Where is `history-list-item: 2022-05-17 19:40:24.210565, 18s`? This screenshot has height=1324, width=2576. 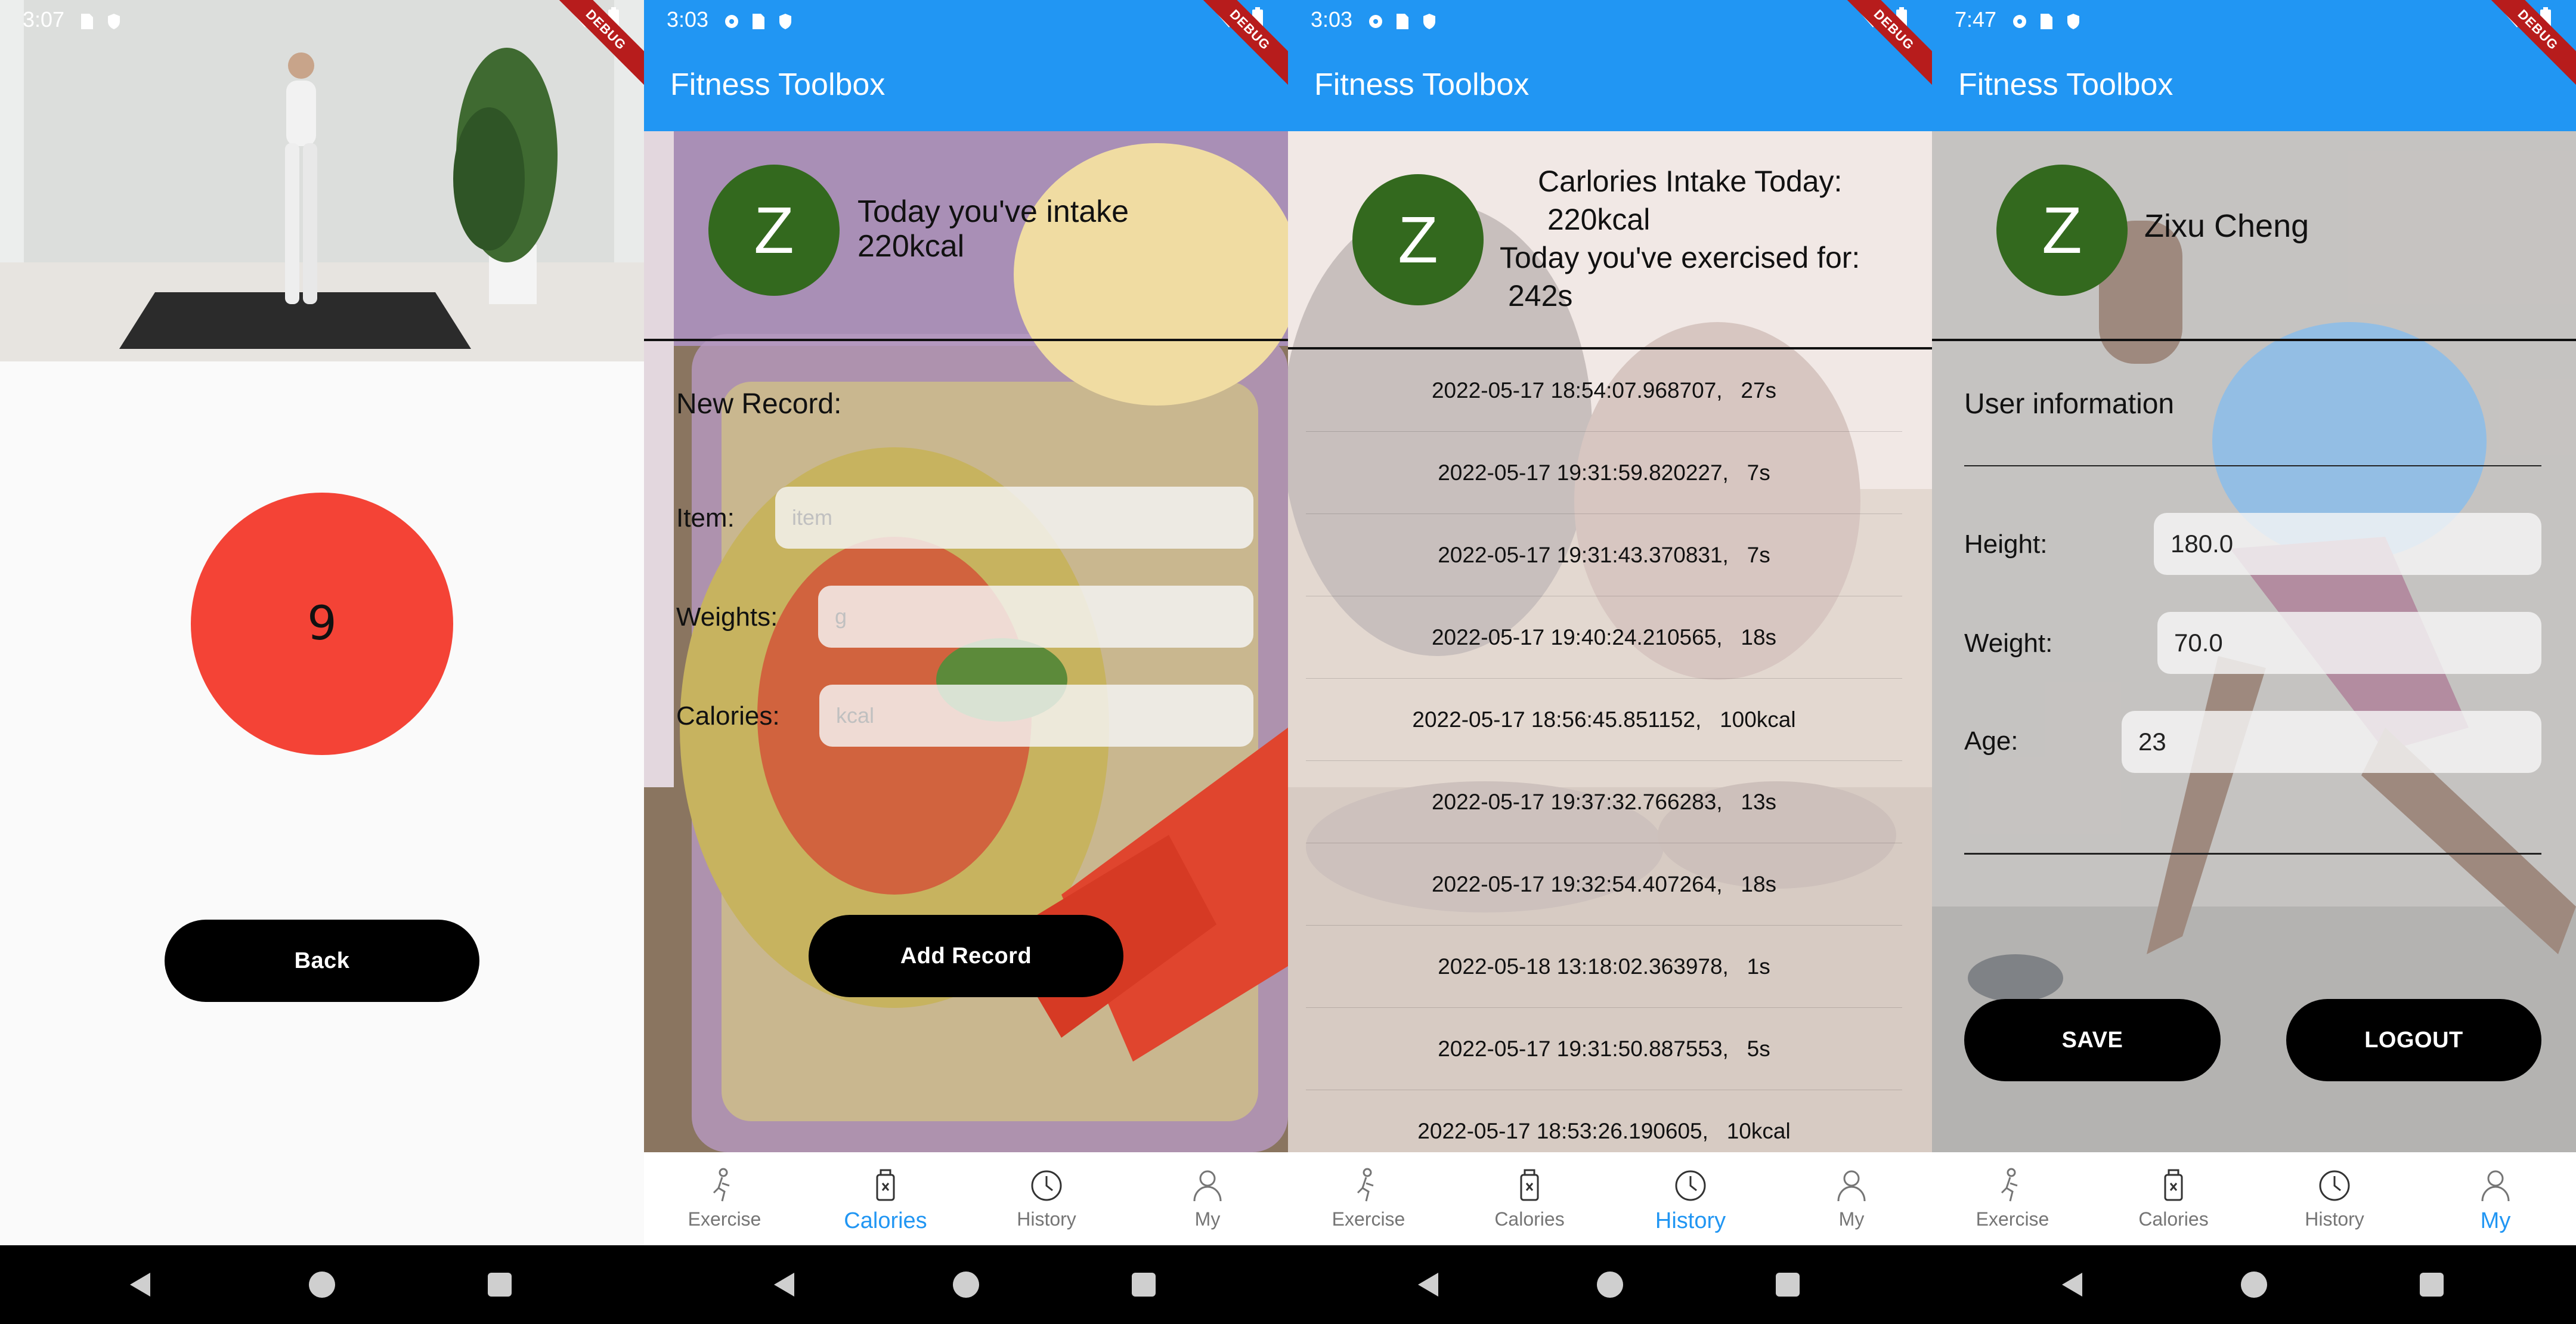
history-list-item: 2022-05-17 19:40:24.210565, 18s is located at coordinates (1604, 637).